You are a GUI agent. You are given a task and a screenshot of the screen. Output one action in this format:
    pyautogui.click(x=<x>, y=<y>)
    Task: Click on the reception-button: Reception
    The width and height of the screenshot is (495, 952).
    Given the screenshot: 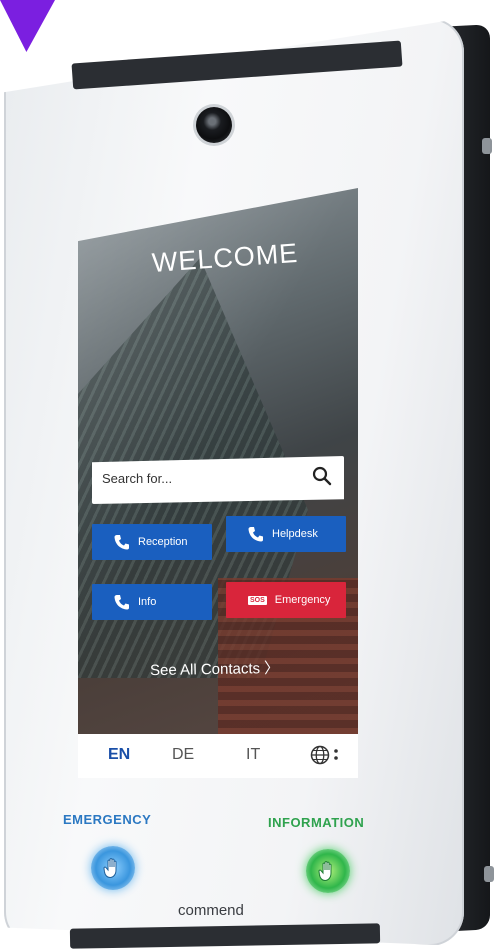 What is the action you would take?
    pyautogui.click(x=152, y=542)
    